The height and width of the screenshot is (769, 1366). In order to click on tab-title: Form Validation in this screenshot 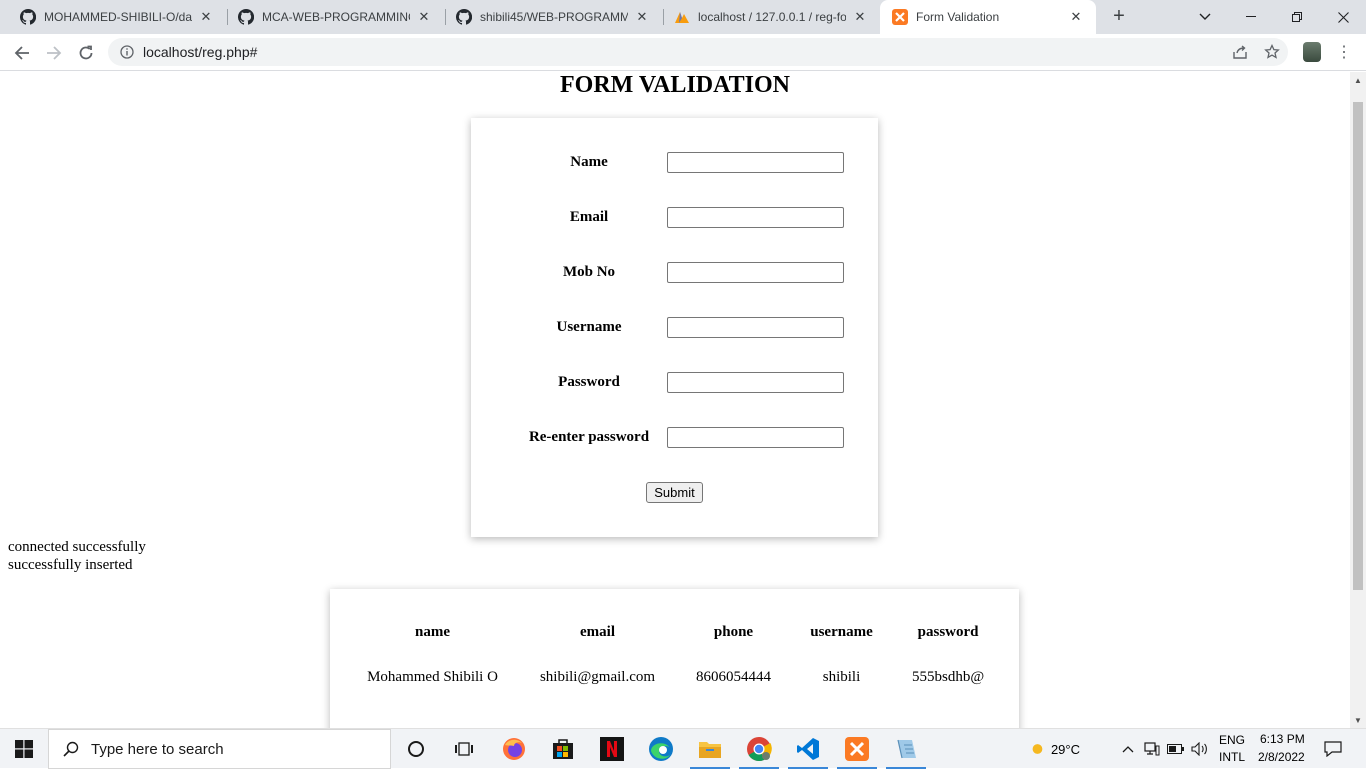, I will do `click(958, 17)`.